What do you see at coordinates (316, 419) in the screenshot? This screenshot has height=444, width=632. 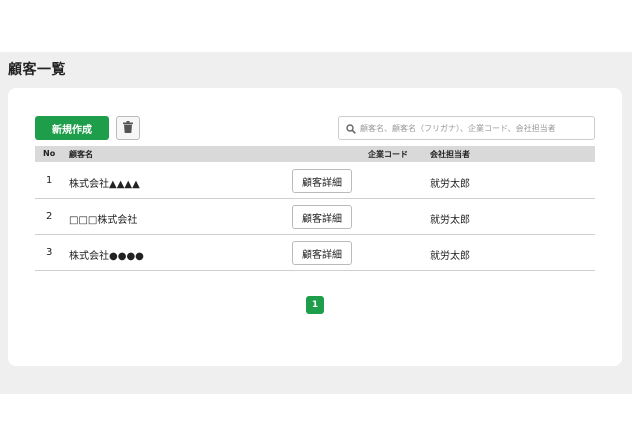 I see `bottom-margin` at bounding box center [316, 419].